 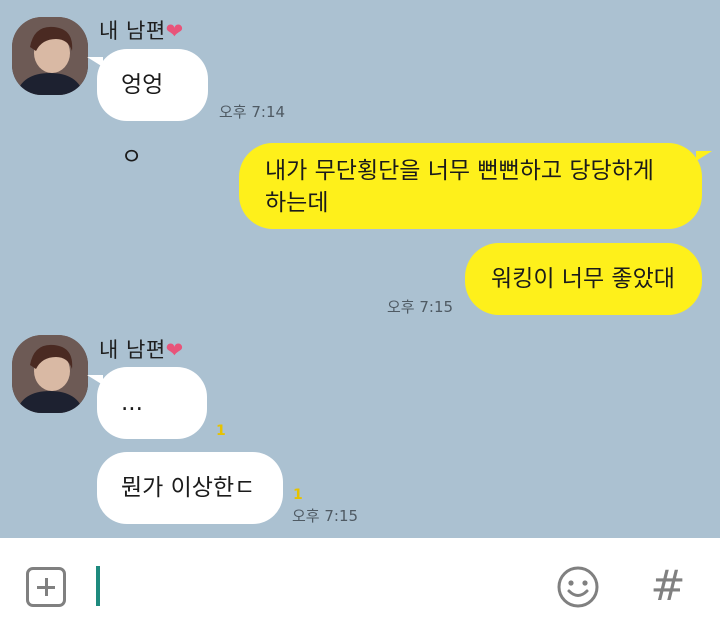 I want to click on text-cursor, so click(x=98, y=586).